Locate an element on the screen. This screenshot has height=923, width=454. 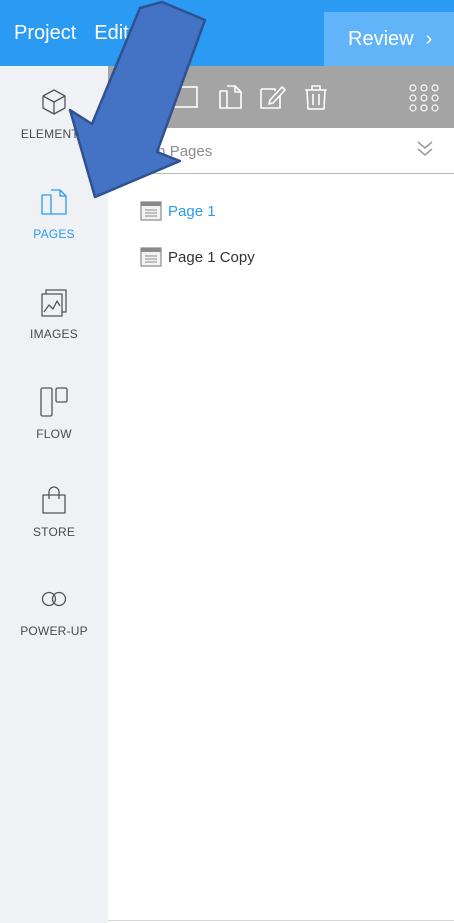
sidebar-item-label: IMAGES is located at coordinates (54, 334).